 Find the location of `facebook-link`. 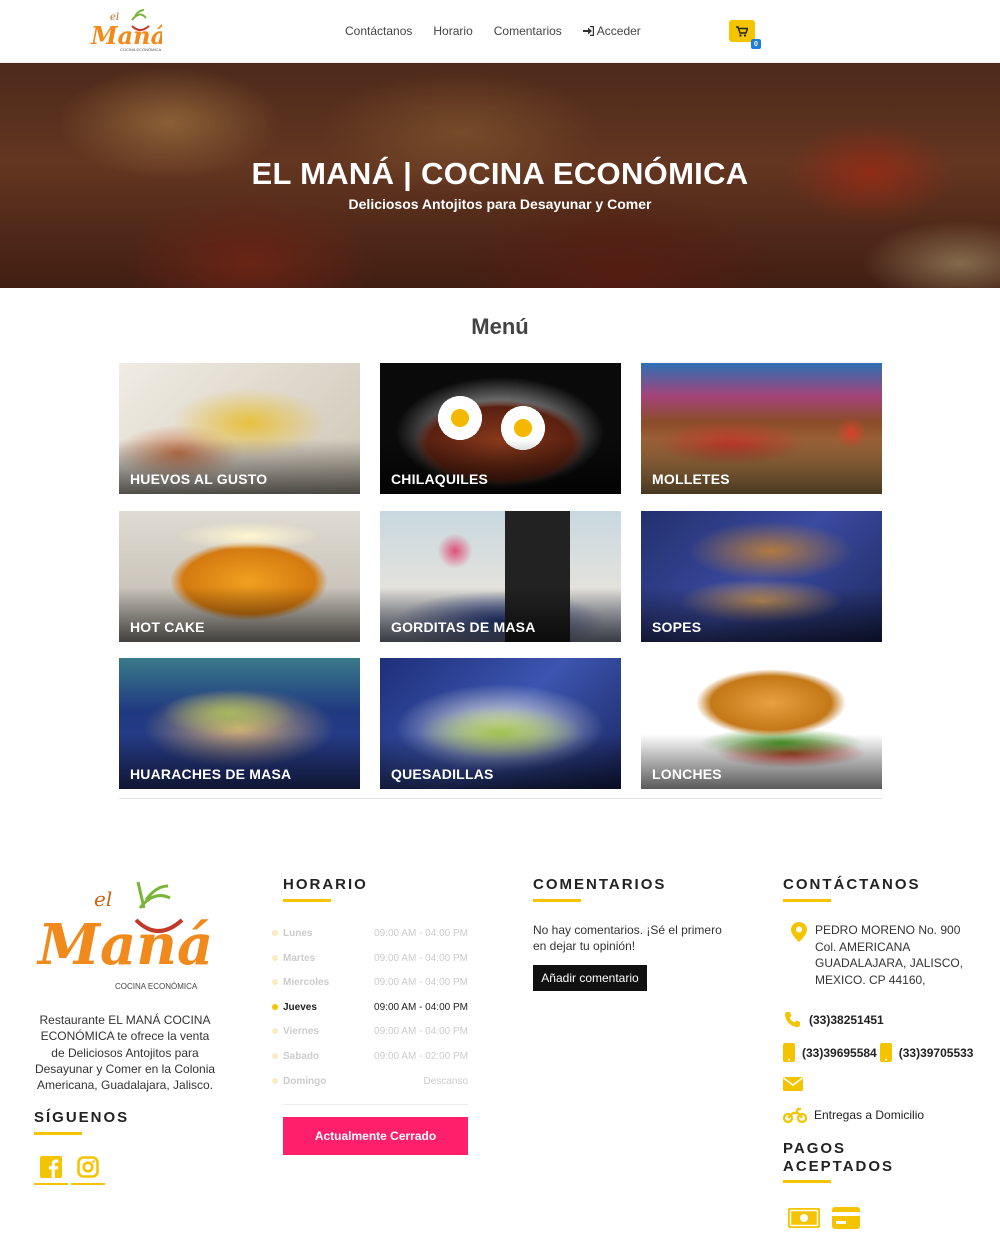

facebook-link is located at coordinates (51, 1168).